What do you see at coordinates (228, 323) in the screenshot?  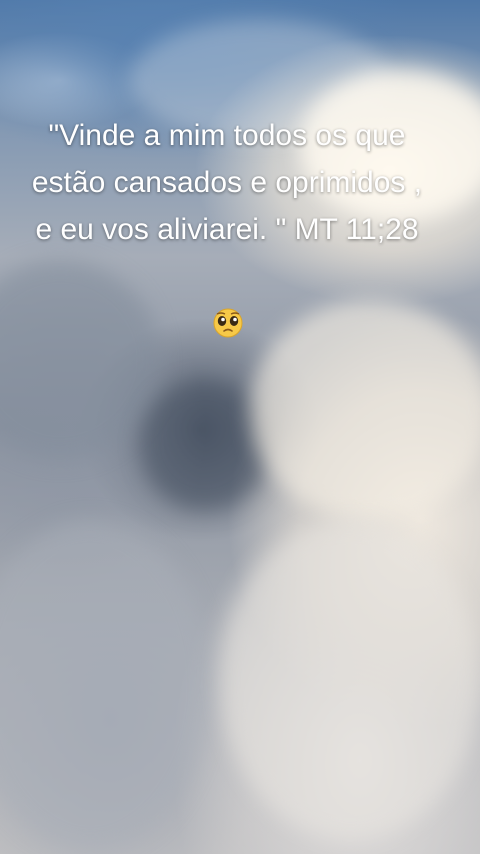 I see `pleading-face-emoji-icon` at bounding box center [228, 323].